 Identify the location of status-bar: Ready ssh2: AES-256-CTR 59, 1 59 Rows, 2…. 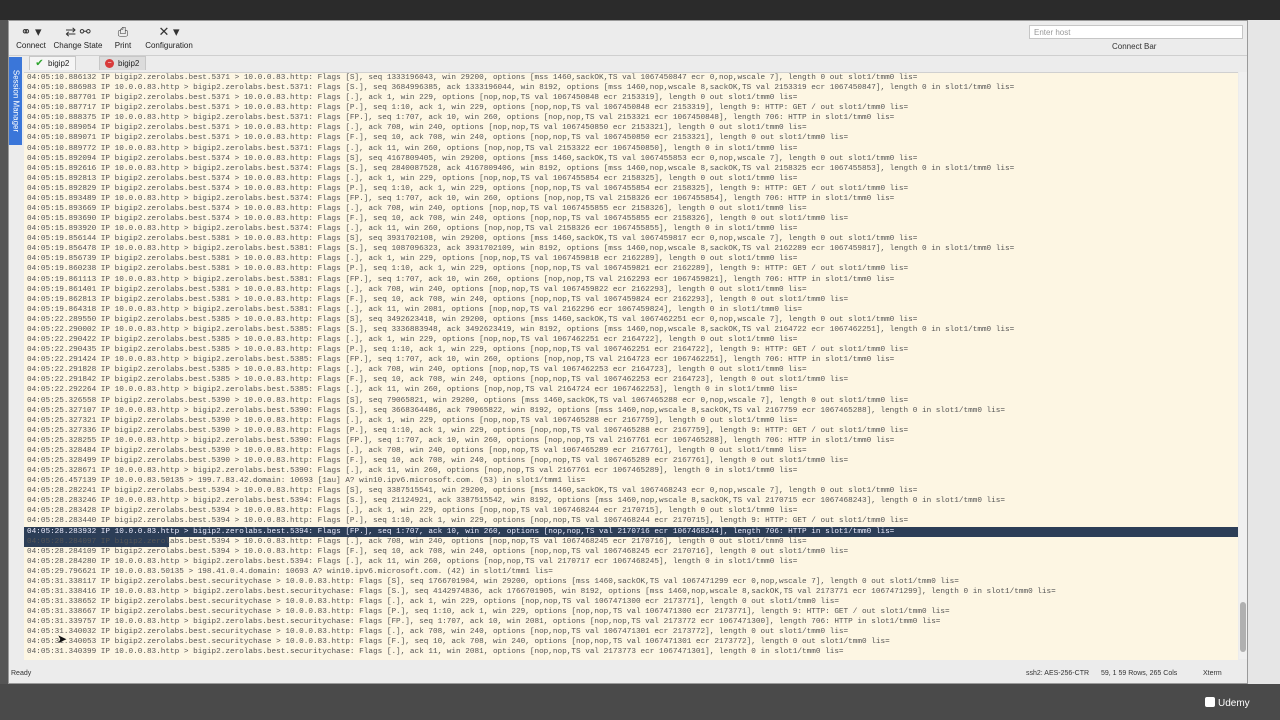
(628, 674).